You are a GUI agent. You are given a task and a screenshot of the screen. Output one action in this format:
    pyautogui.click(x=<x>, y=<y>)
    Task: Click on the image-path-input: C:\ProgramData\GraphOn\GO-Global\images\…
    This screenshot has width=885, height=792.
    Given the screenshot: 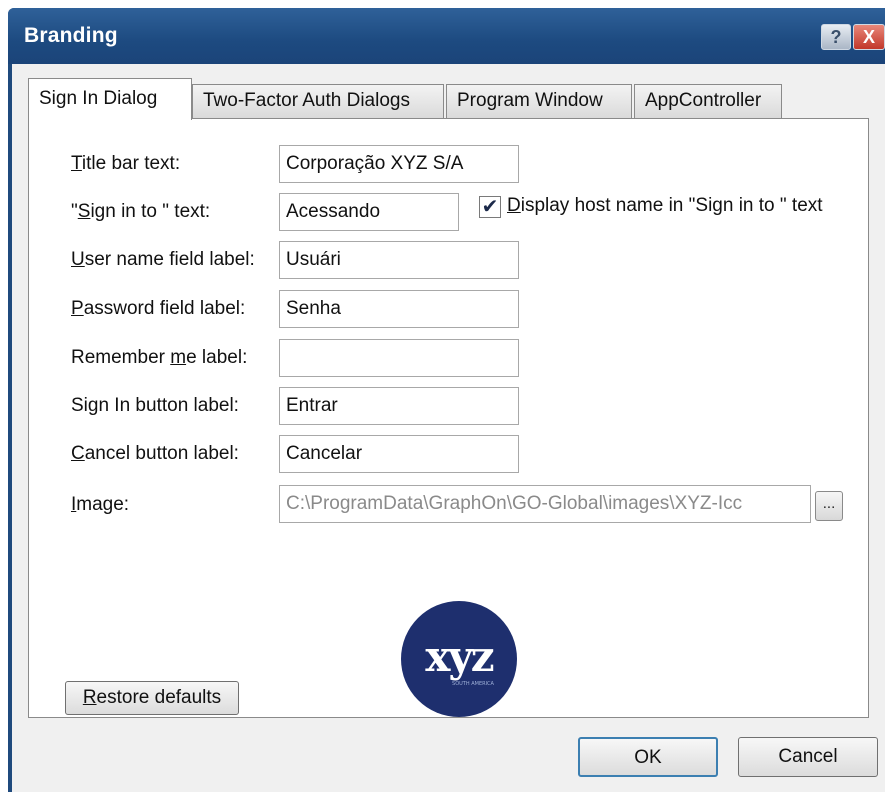 What is the action you would take?
    pyautogui.click(x=545, y=504)
    